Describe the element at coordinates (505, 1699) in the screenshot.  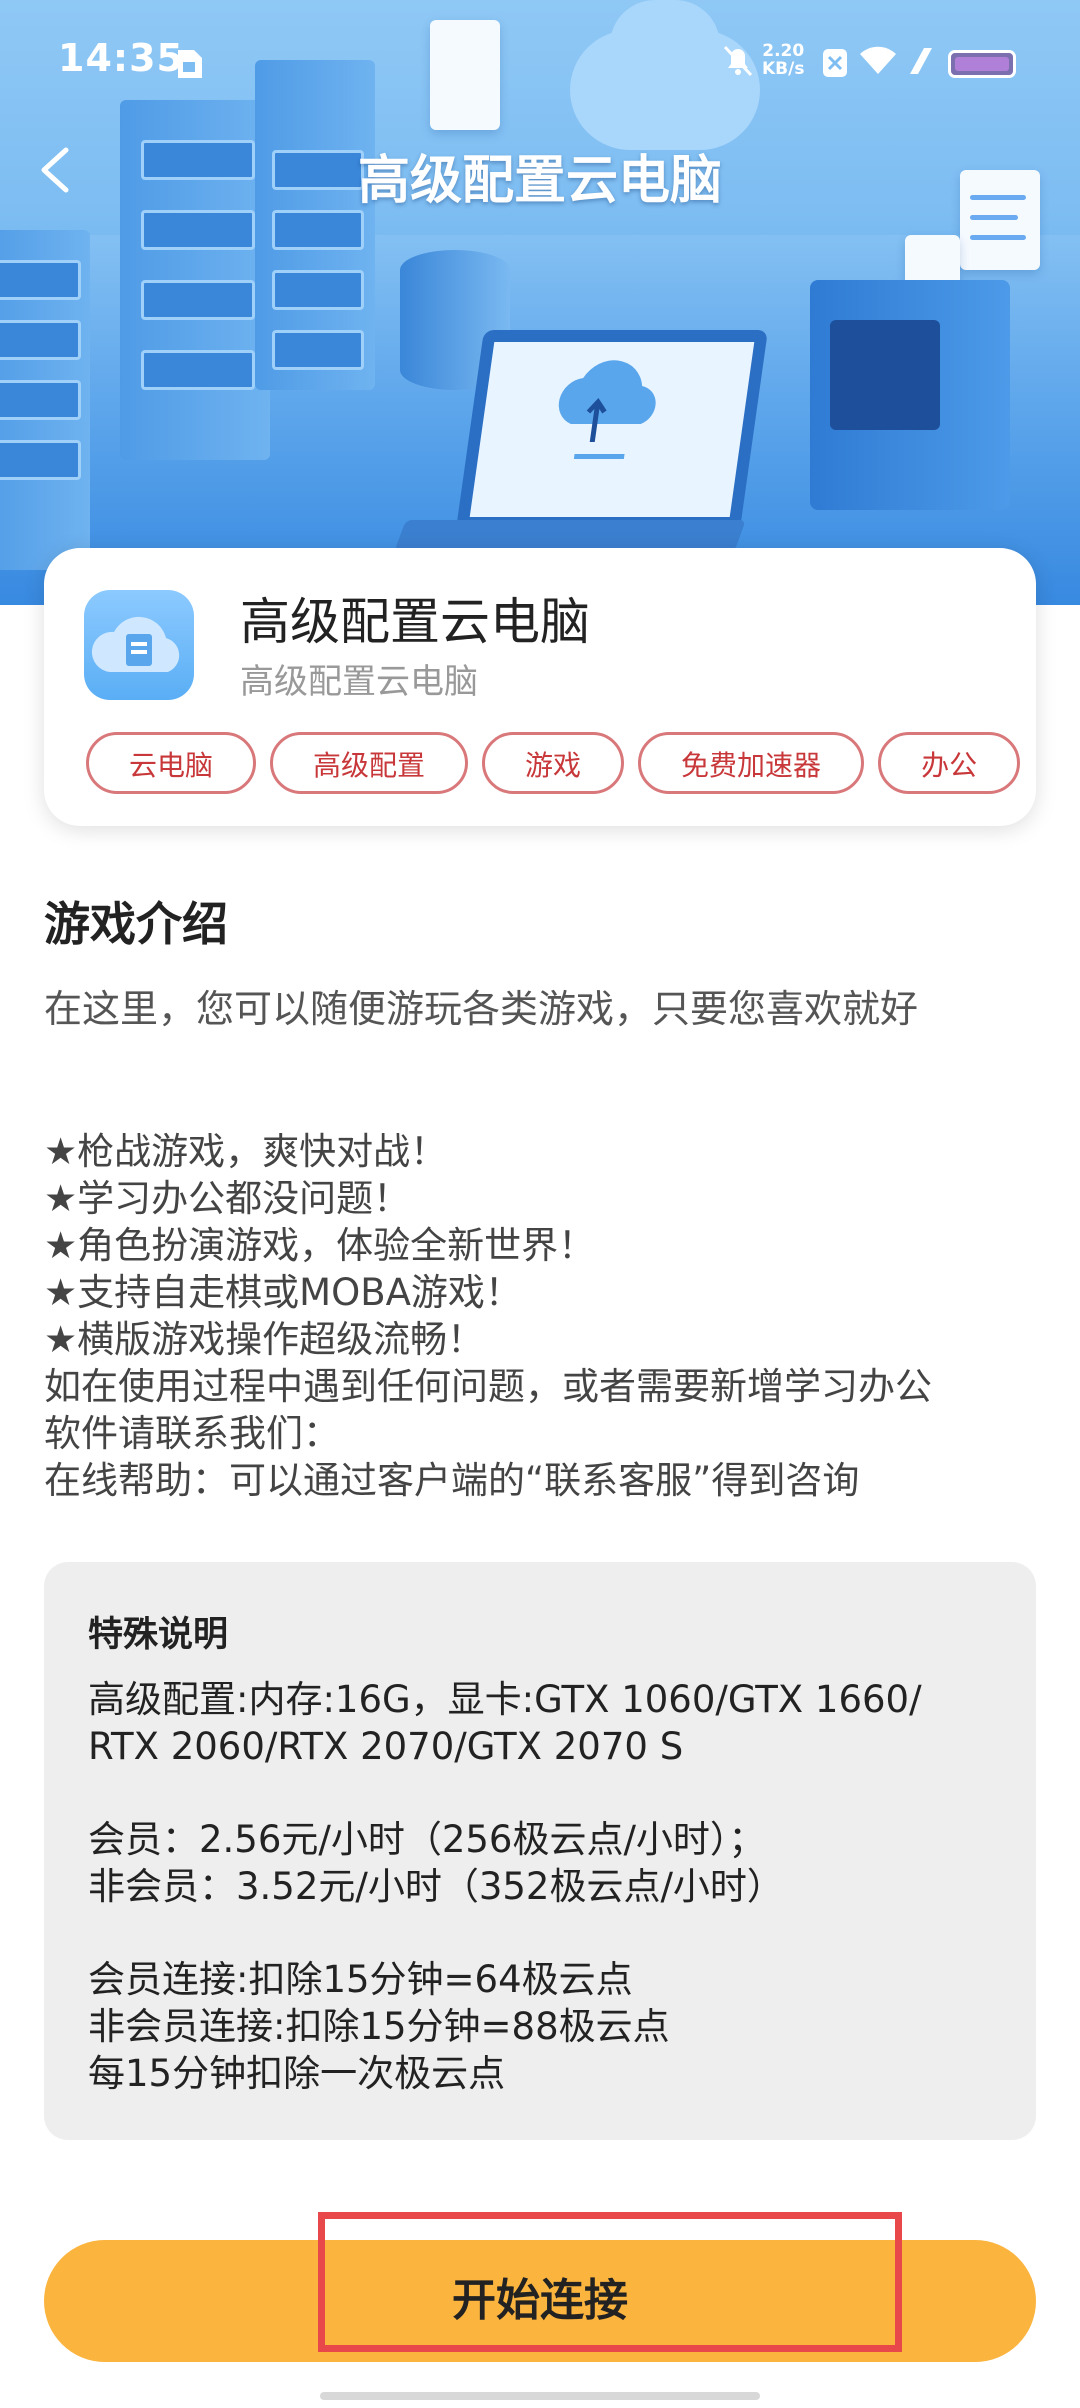
I see `config-line: 高级配置:内存:16G，显卡:GTX 1060/GTX 1660/` at that location.